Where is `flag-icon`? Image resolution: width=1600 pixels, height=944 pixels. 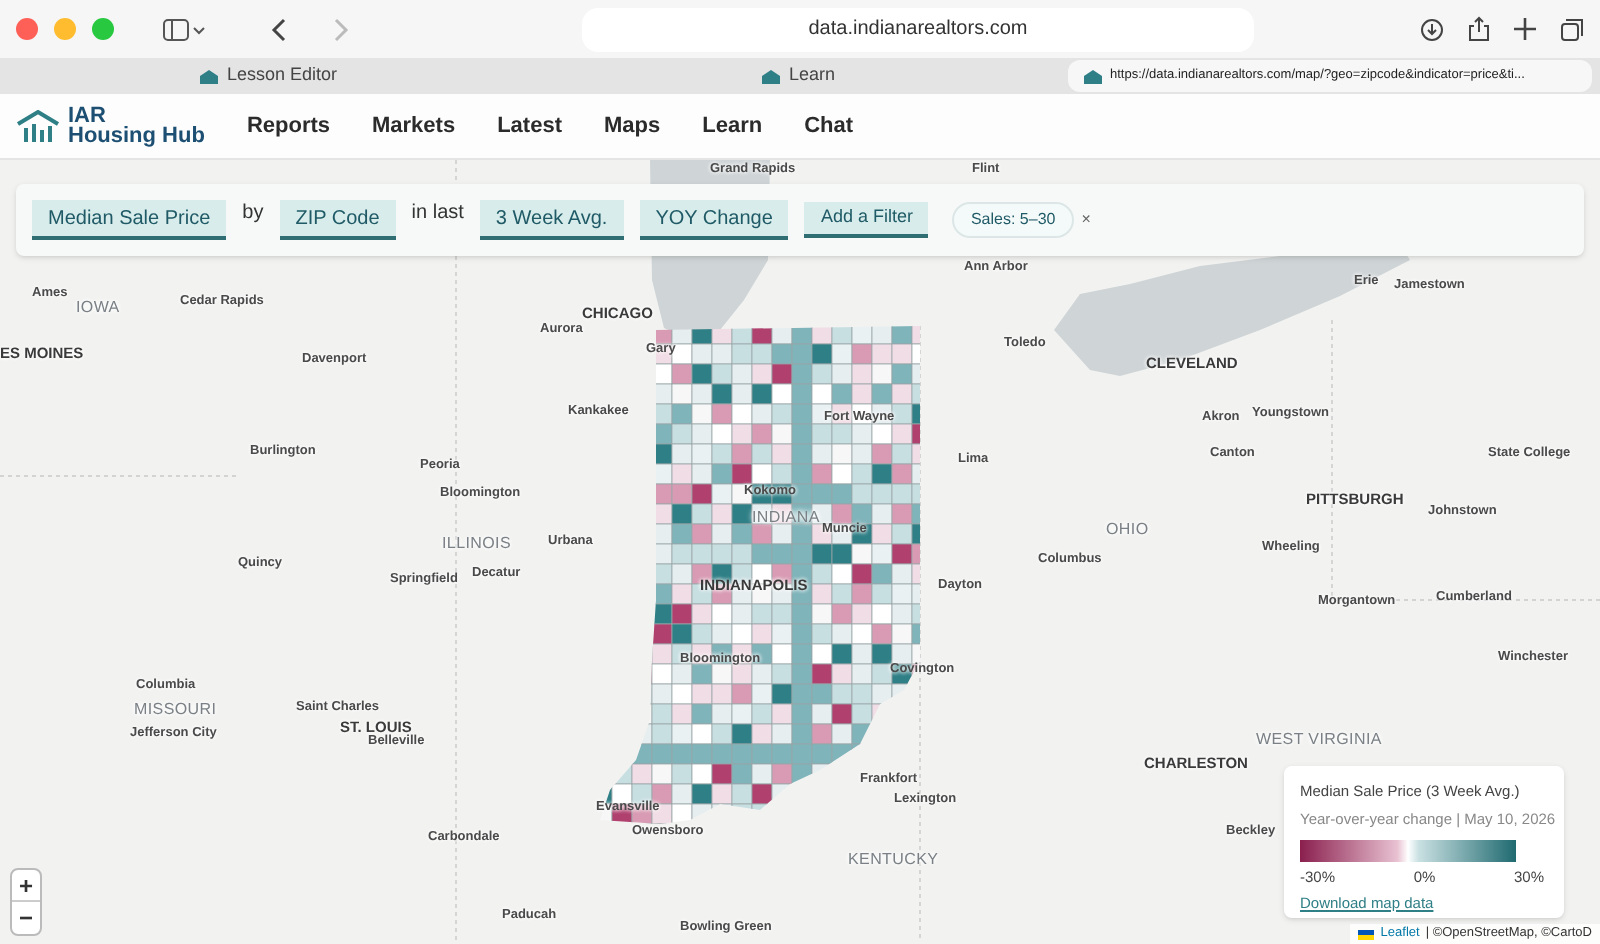 flag-icon is located at coordinates (1366, 934).